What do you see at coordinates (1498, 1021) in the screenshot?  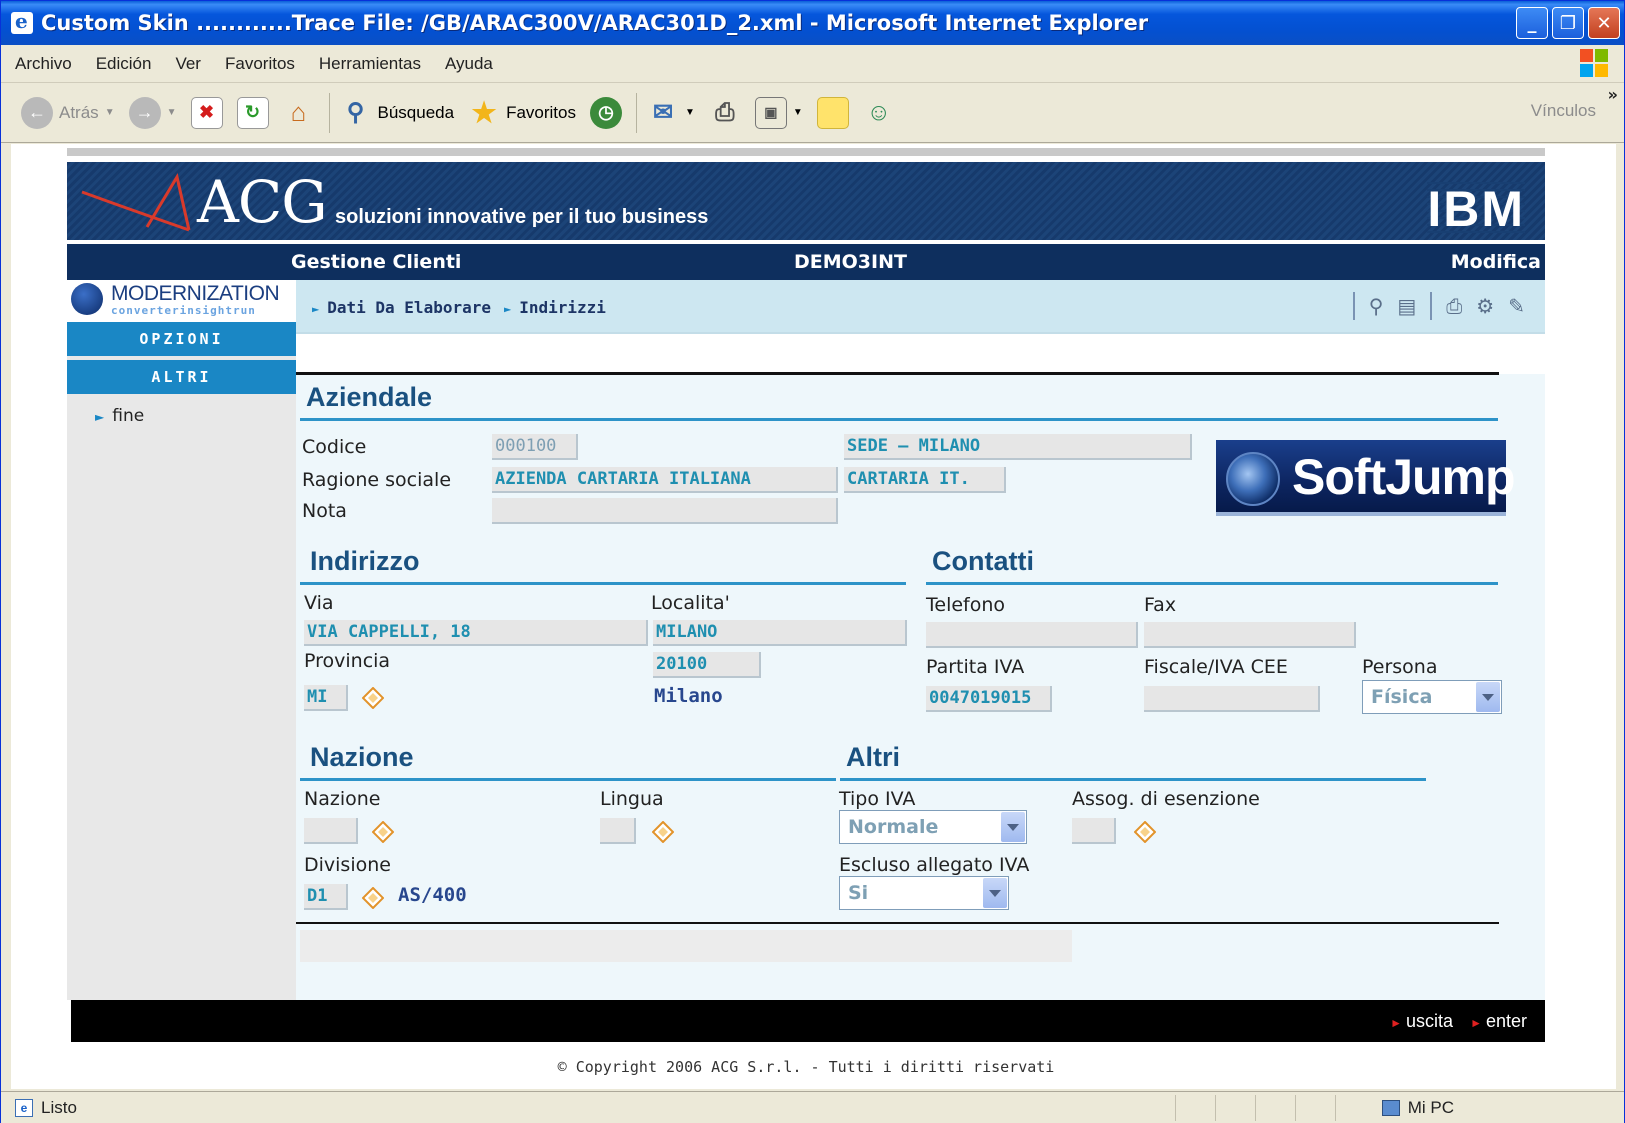 I see `enter-link: ► enter` at bounding box center [1498, 1021].